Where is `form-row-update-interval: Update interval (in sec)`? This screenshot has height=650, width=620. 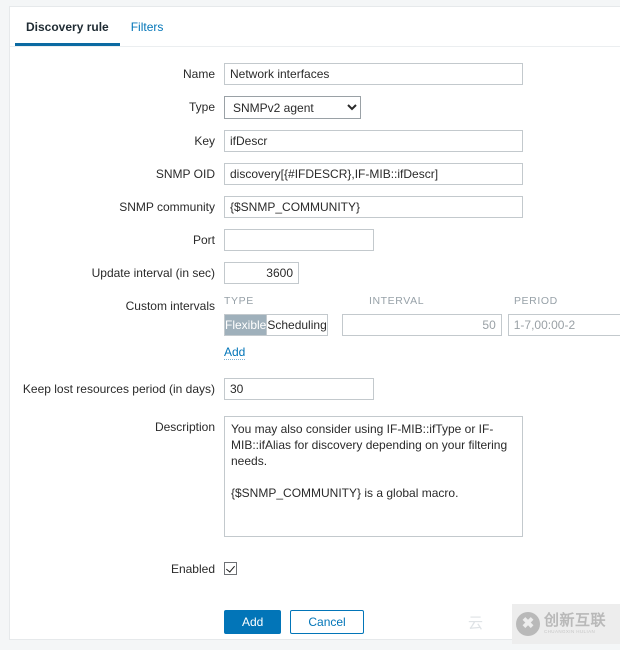 form-row-update-interval: Update interval (in sec) is located at coordinates (315, 273).